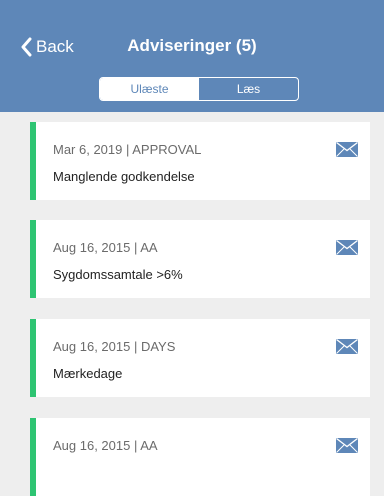 This screenshot has width=384, height=496. I want to click on notification-item: Aug 16, 2015 | AA Sygdomssamtale >6%, so click(200, 259).